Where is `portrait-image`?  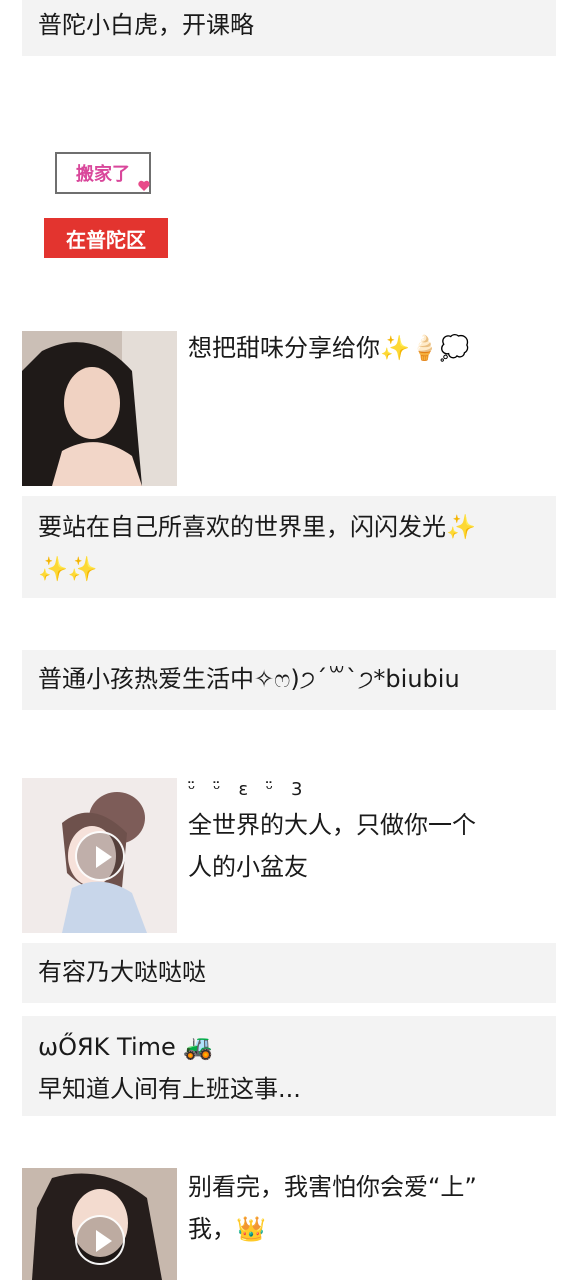
portrait-image is located at coordinates (99, 408).